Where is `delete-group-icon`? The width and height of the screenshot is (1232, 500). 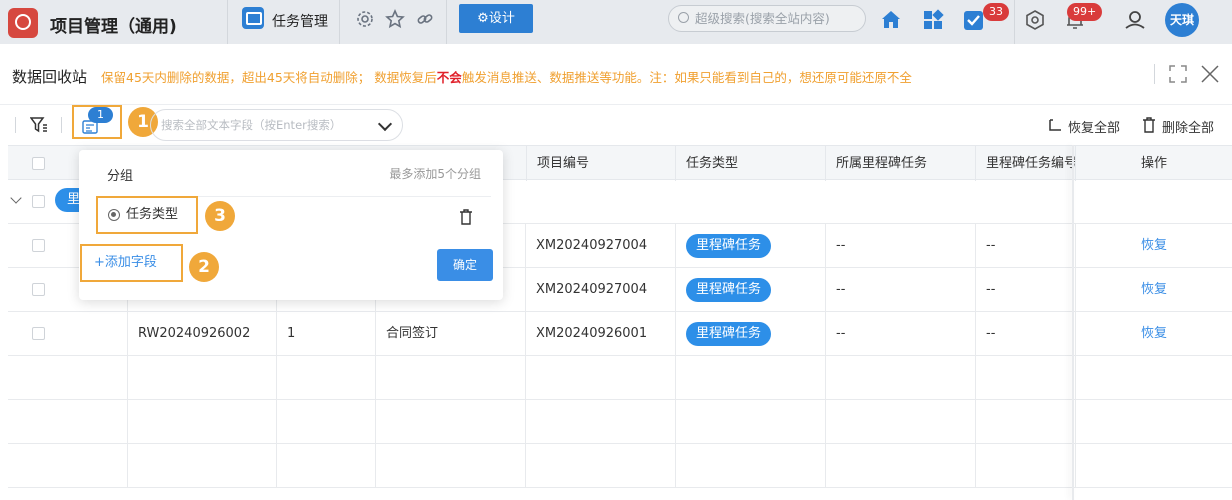
delete-group-icon is located at coordinates (466, 217).